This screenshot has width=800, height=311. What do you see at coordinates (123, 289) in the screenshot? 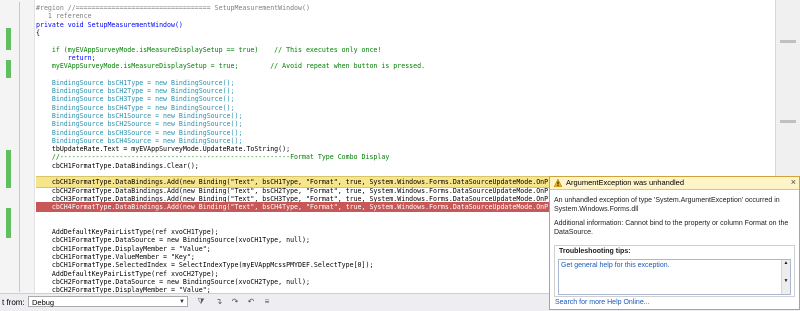
I see `code-line: cbCH2FormatType.DisplayMember = "Value";` at bounding box center [123, 289].